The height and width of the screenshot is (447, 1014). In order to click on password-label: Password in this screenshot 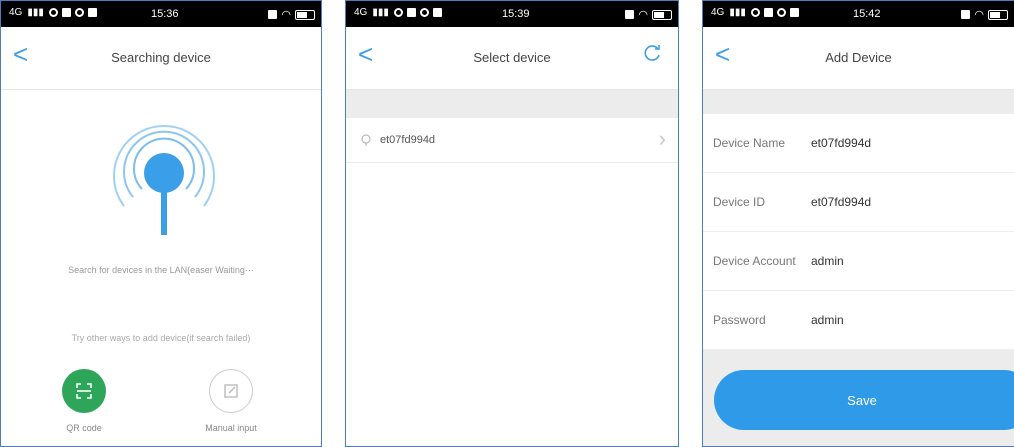, I will do `click(739, 320)`.